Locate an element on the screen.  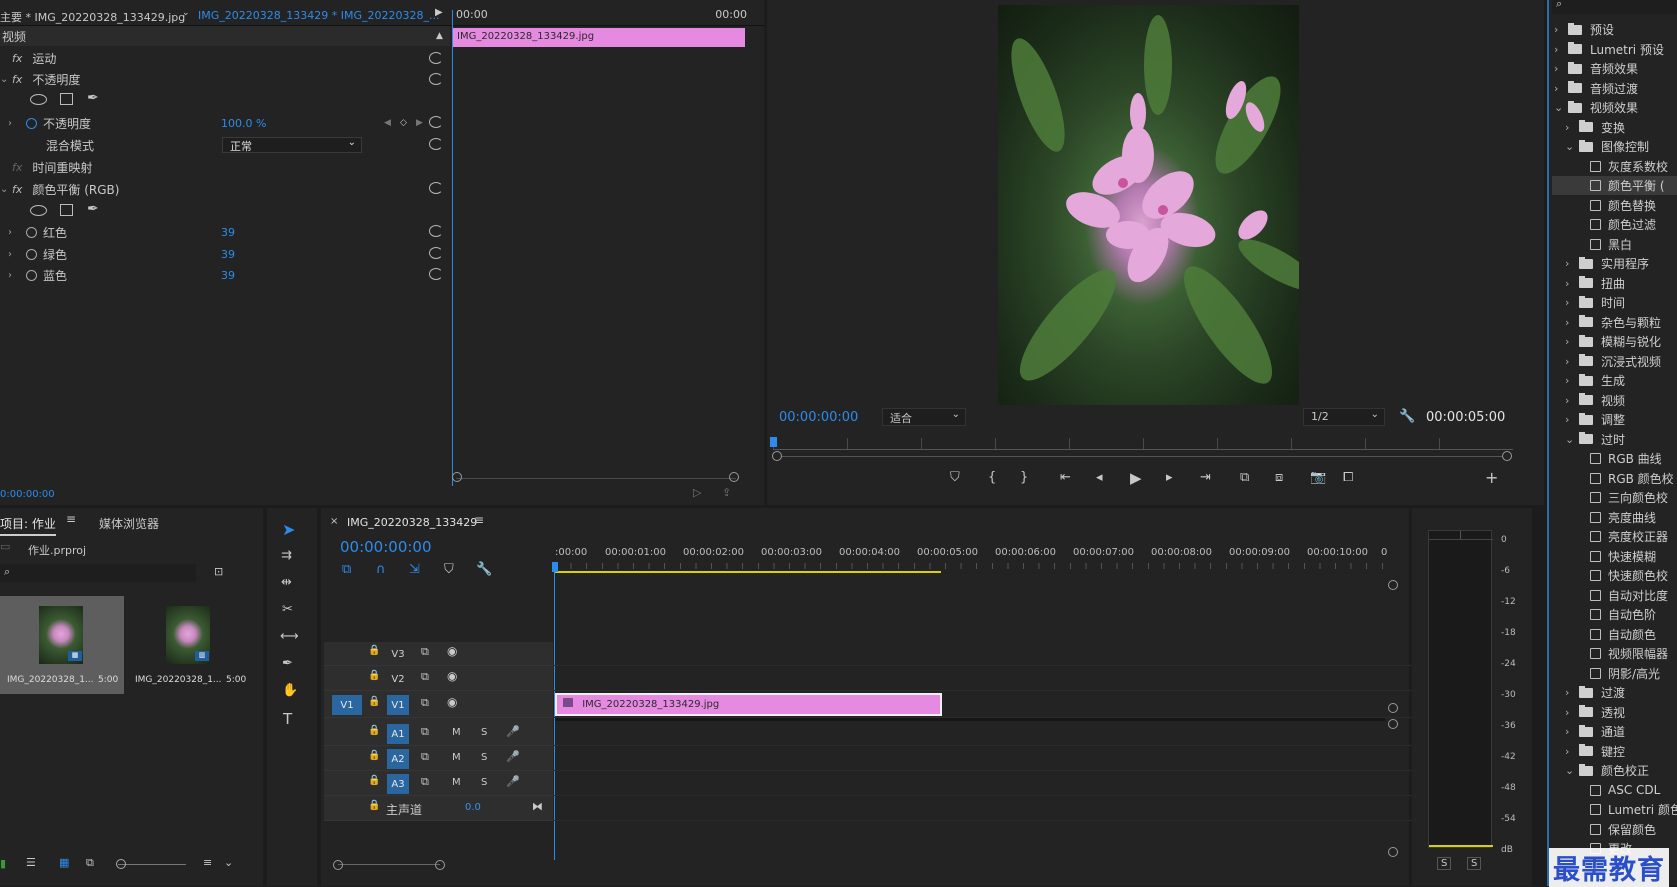
effect-item: 颜色平衡 ( is located at coordinates (1614, 185).